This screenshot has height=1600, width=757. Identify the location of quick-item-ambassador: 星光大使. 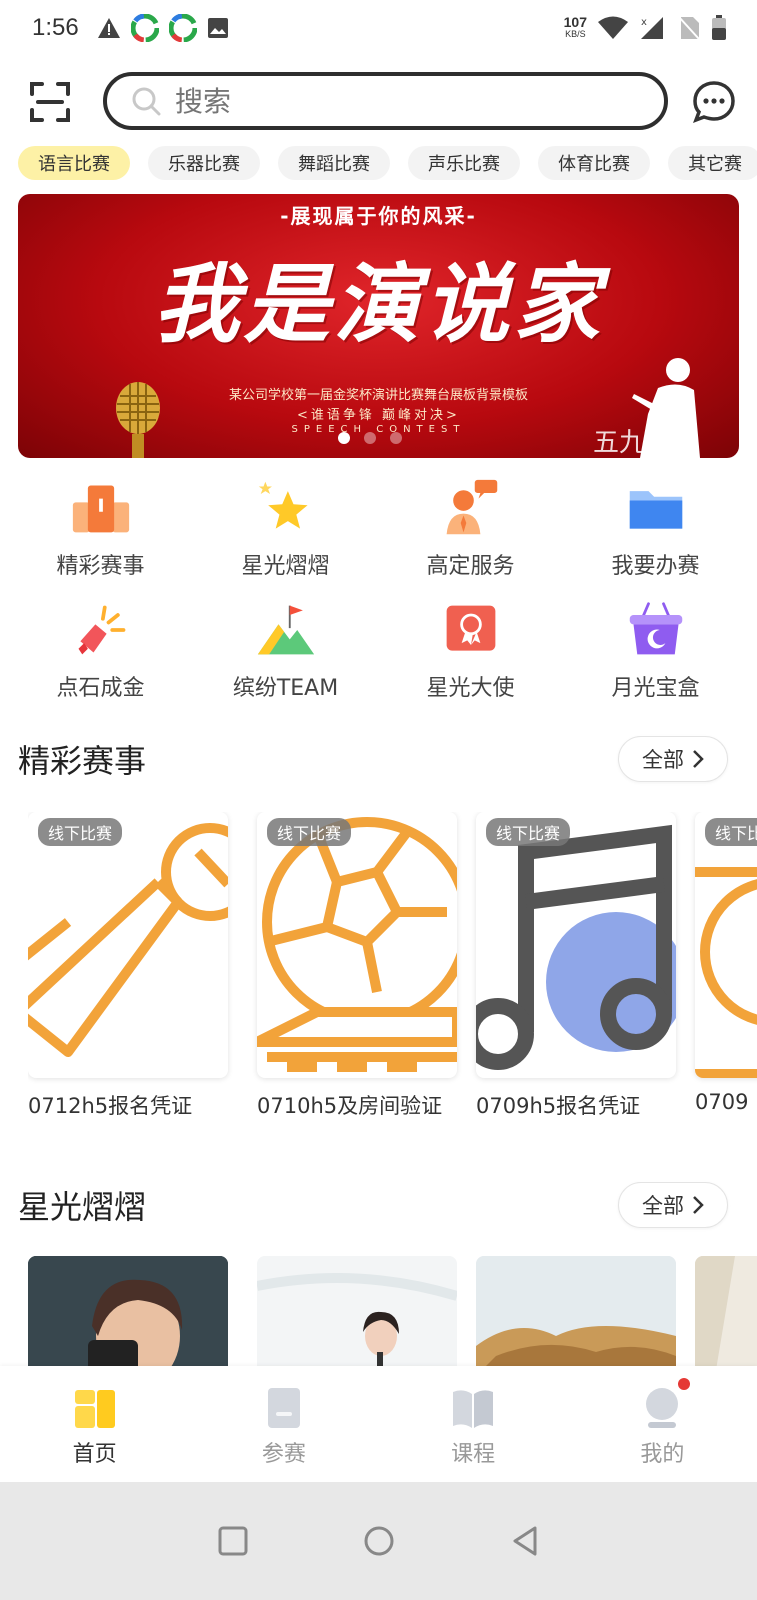
(470, 651).